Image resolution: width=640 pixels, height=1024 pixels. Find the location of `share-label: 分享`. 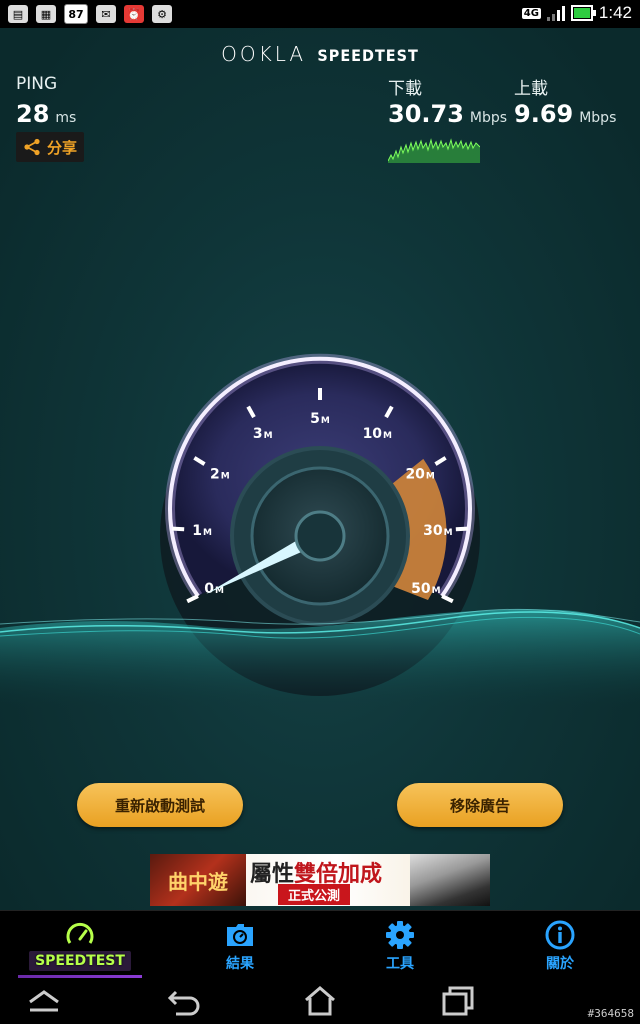

share-label: 分享 is located at coordinates (61, 147).